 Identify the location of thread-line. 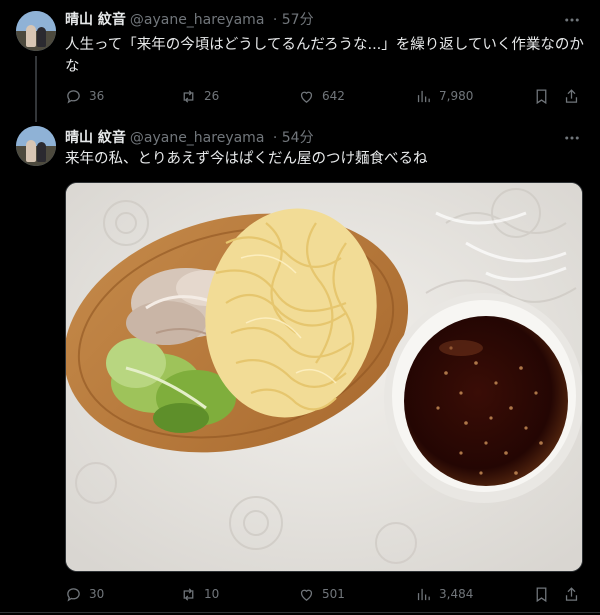
(36, 89).